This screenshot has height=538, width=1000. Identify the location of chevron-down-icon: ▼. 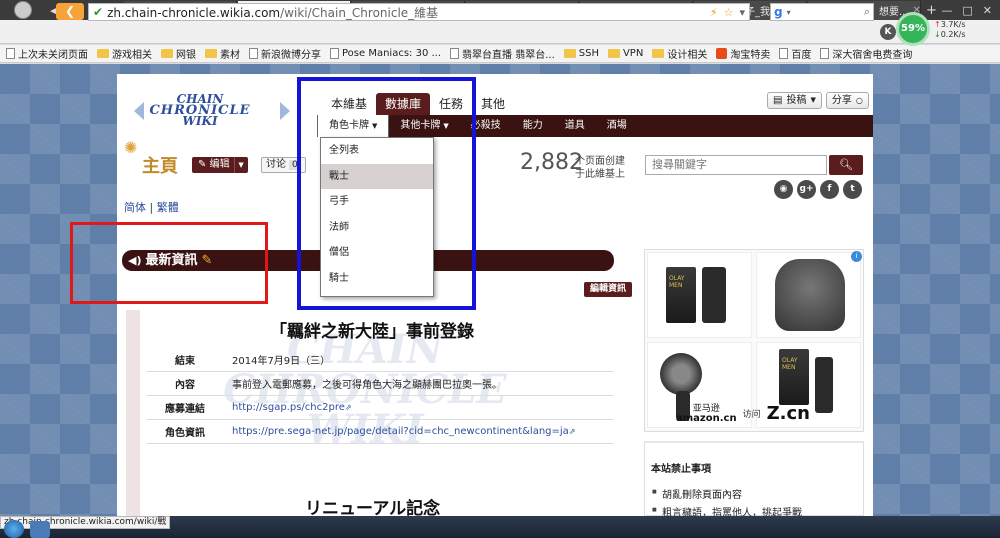
(813, 100).